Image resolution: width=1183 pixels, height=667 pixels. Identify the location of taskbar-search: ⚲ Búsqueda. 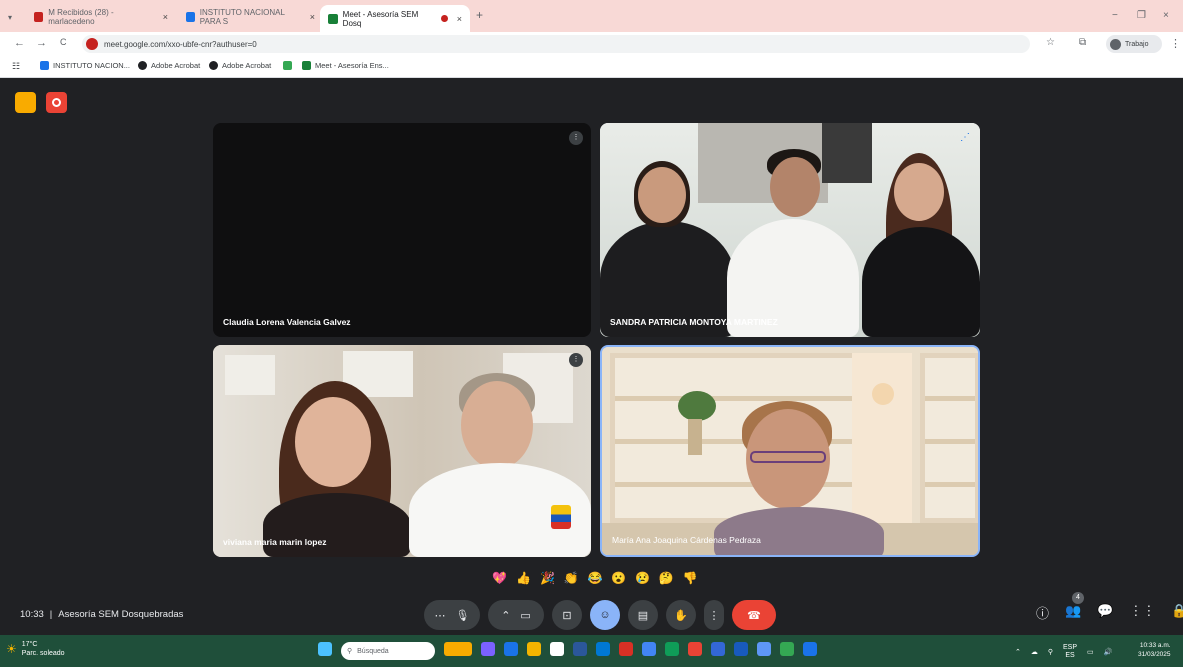
(388, 651).